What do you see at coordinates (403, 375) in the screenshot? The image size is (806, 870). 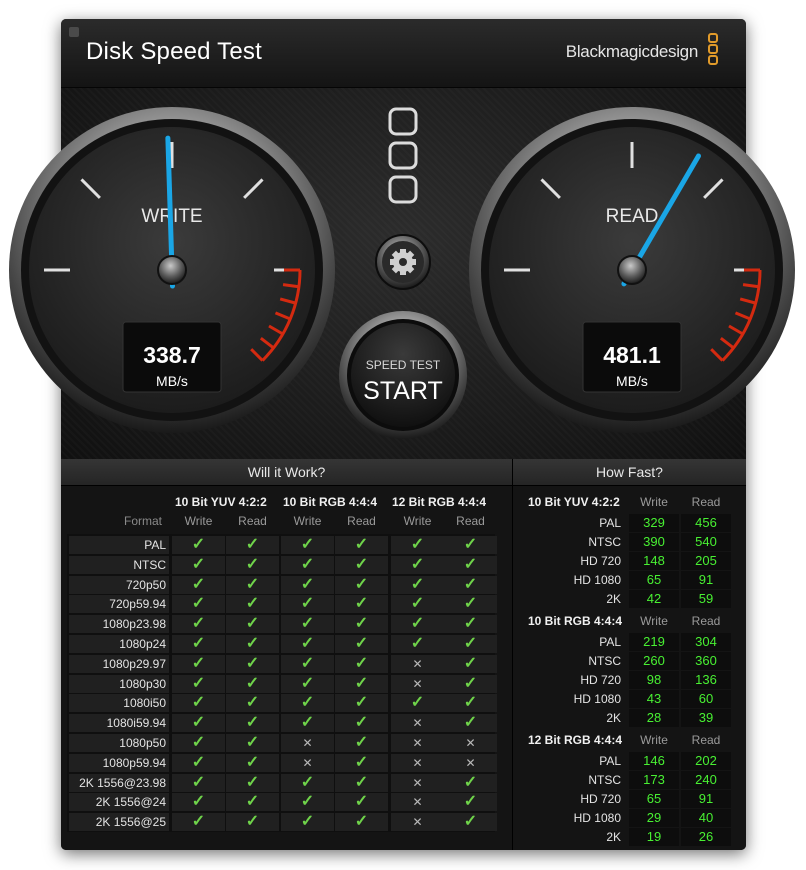 I see `start-button: SPEED TEST START` at bounding box center [403, 375].